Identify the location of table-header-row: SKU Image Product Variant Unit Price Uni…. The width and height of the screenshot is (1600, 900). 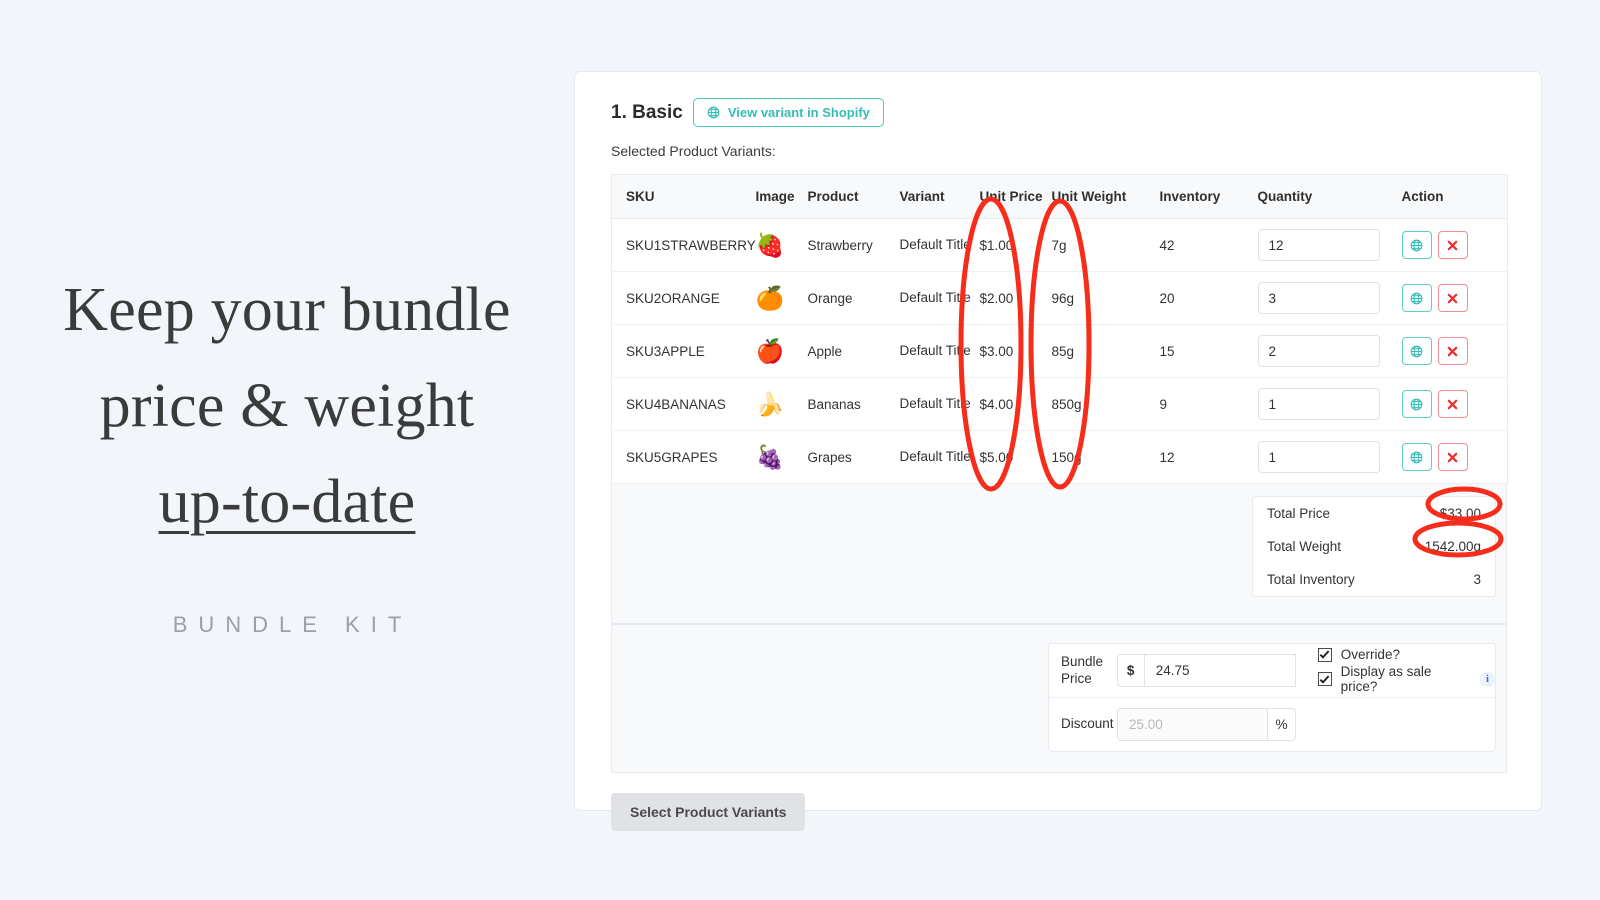
(1059, 196).